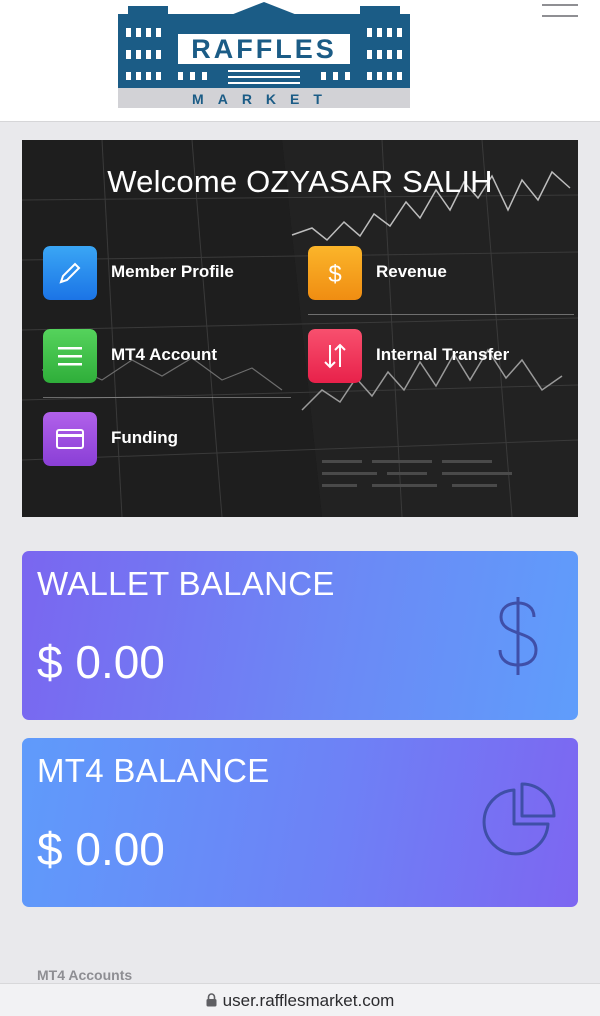 This screenshot has height=1016, width=600. I want to click on card-icon, so click(70, 439).